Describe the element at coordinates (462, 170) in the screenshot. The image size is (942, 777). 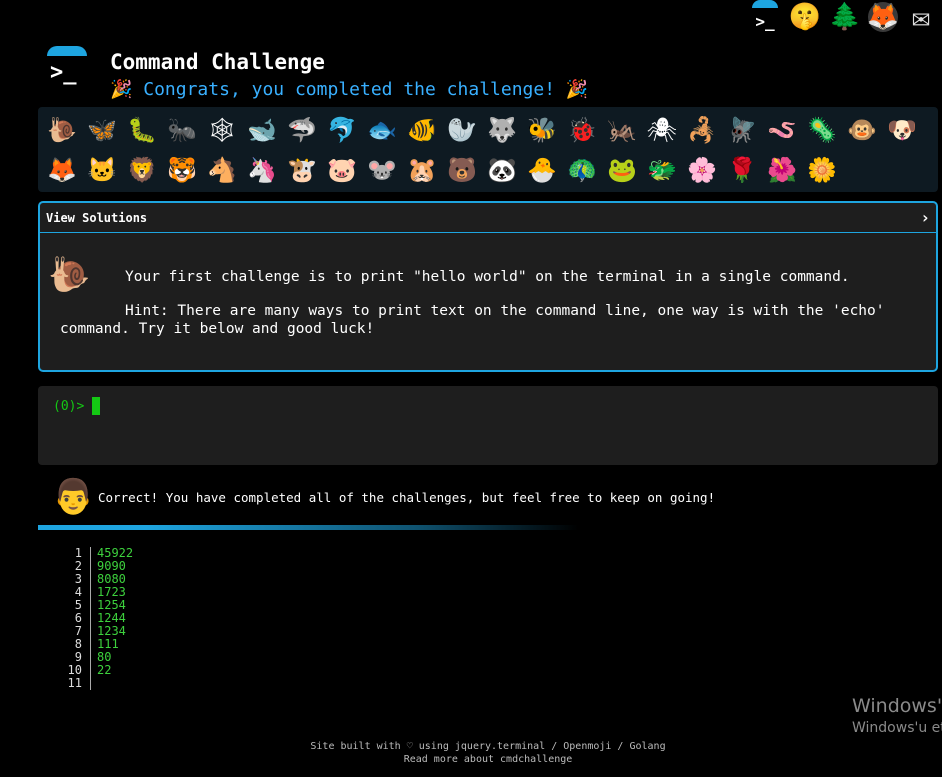
I see `challenge-emoji-icon: 🐻` at that location.